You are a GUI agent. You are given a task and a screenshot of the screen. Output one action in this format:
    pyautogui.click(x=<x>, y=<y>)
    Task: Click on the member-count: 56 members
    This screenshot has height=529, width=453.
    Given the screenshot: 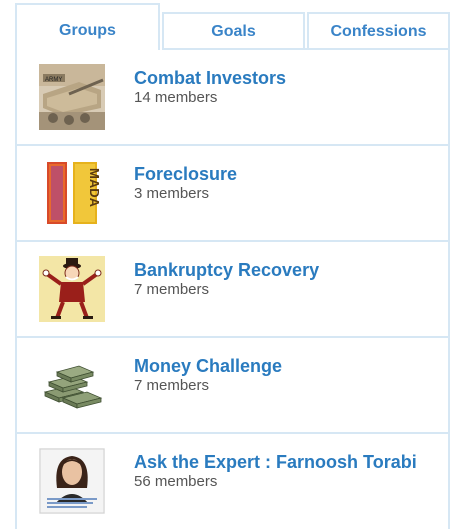 What is the action you would take?
    pyautogui.click(x=176, y=481)
    